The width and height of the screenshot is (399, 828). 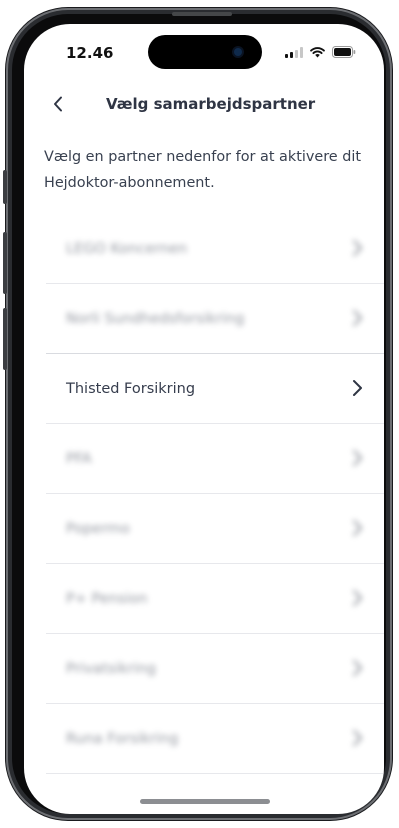 I want to click on chevron-left-icon, so click(x=58, y=104).